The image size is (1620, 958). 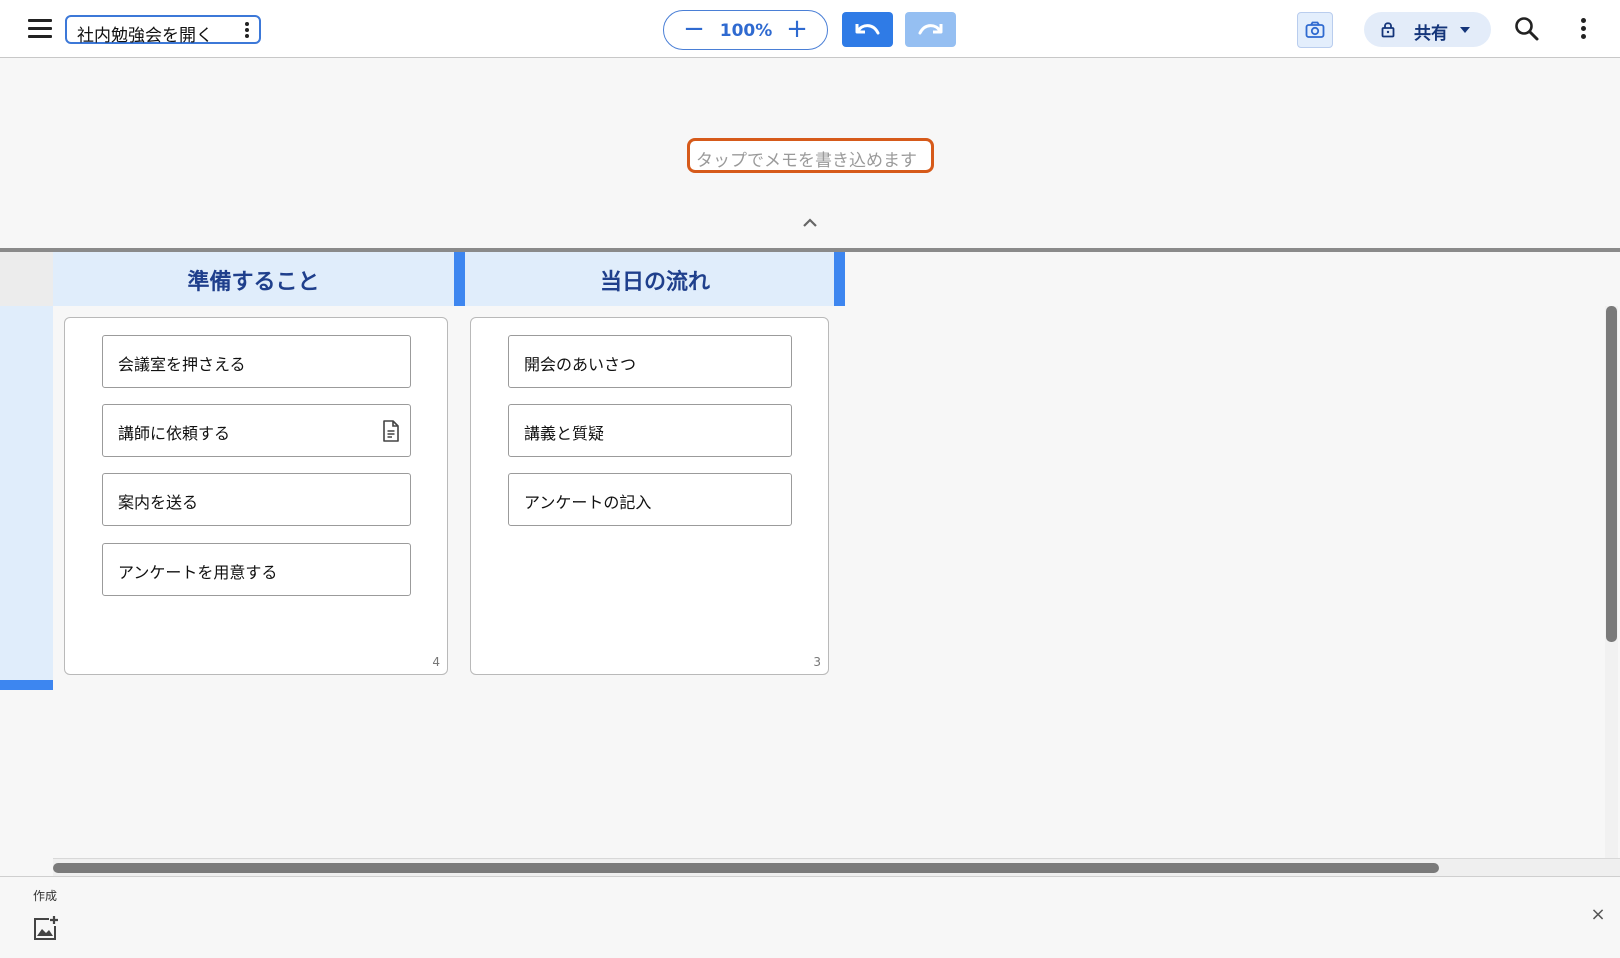 What do you see at coordinates (1431, 34) in the screenshot?
I see `share-label: 共有` at bounding box center [1431, 34].